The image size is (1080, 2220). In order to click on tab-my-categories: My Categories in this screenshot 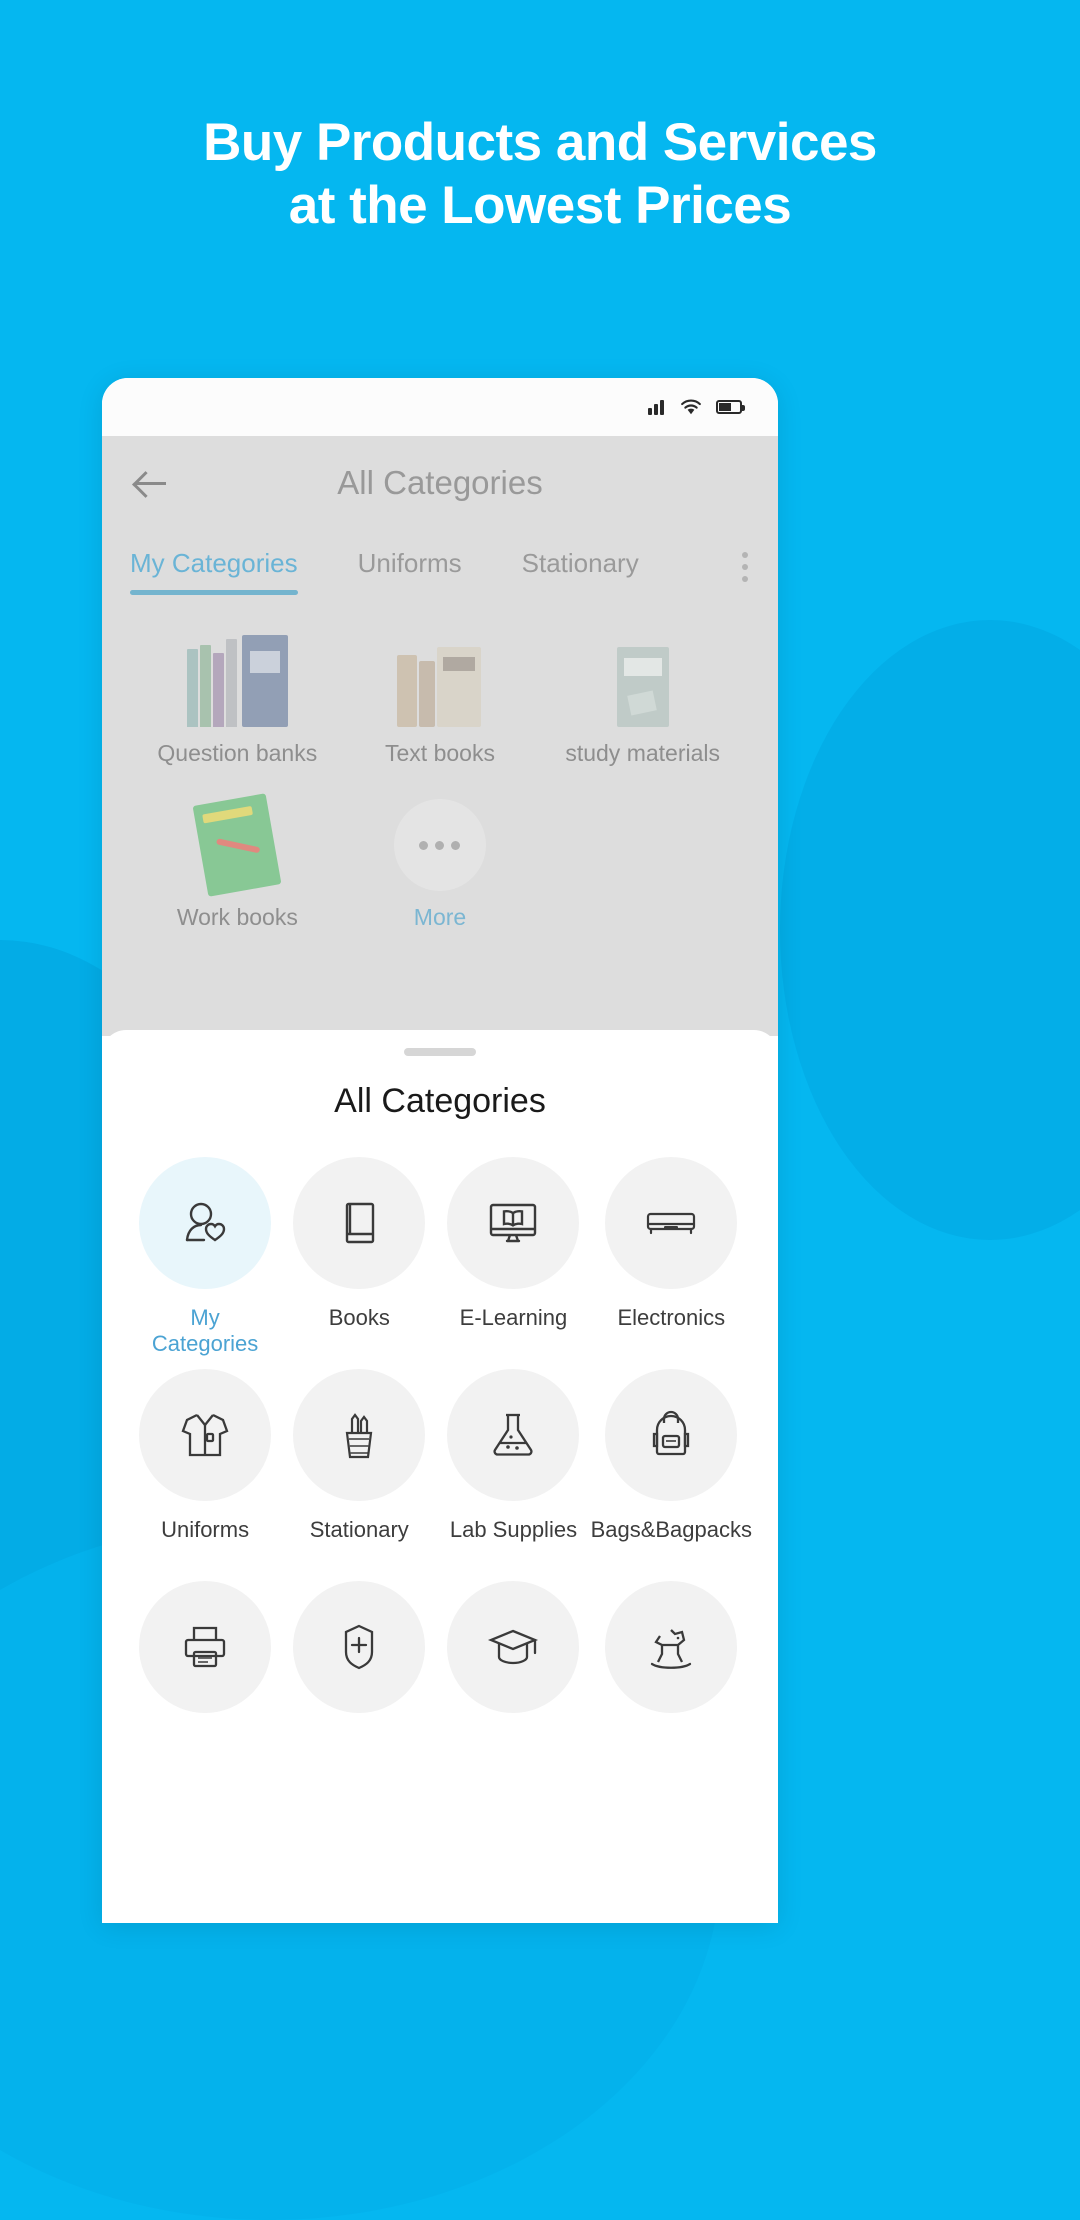, I will do `click(214, 571)`.